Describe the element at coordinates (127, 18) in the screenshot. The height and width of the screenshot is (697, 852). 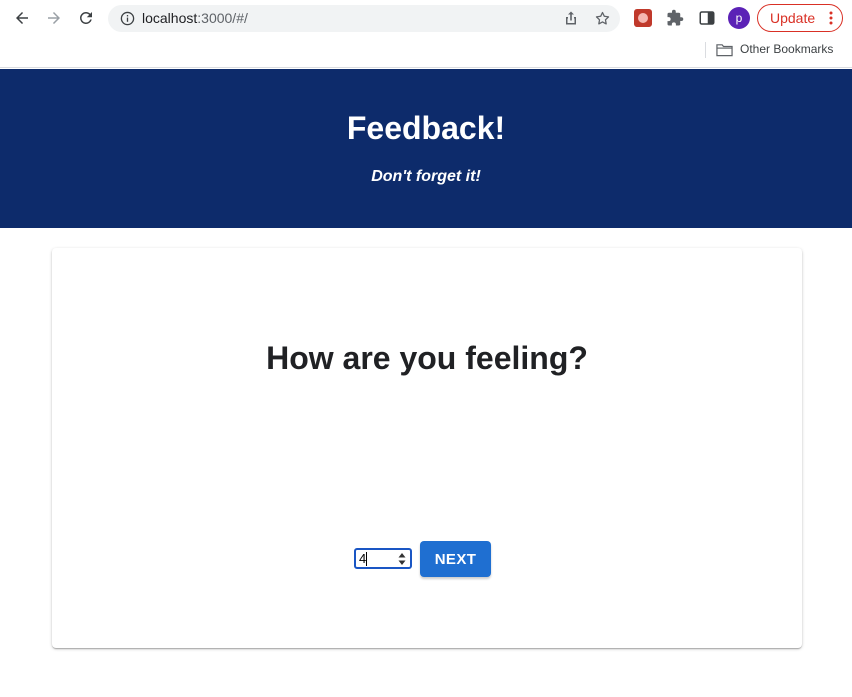
I see `info-icon` at that location.